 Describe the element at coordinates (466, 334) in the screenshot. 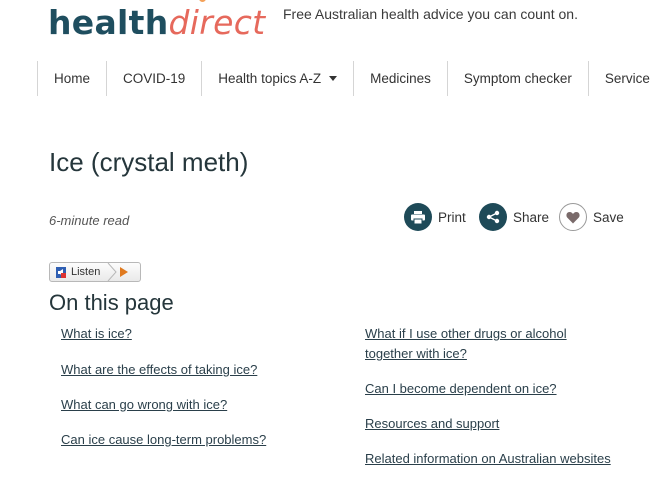

I see `toc-link-other-drugs-line1: What if I use other drugs or alcohol` at that location.